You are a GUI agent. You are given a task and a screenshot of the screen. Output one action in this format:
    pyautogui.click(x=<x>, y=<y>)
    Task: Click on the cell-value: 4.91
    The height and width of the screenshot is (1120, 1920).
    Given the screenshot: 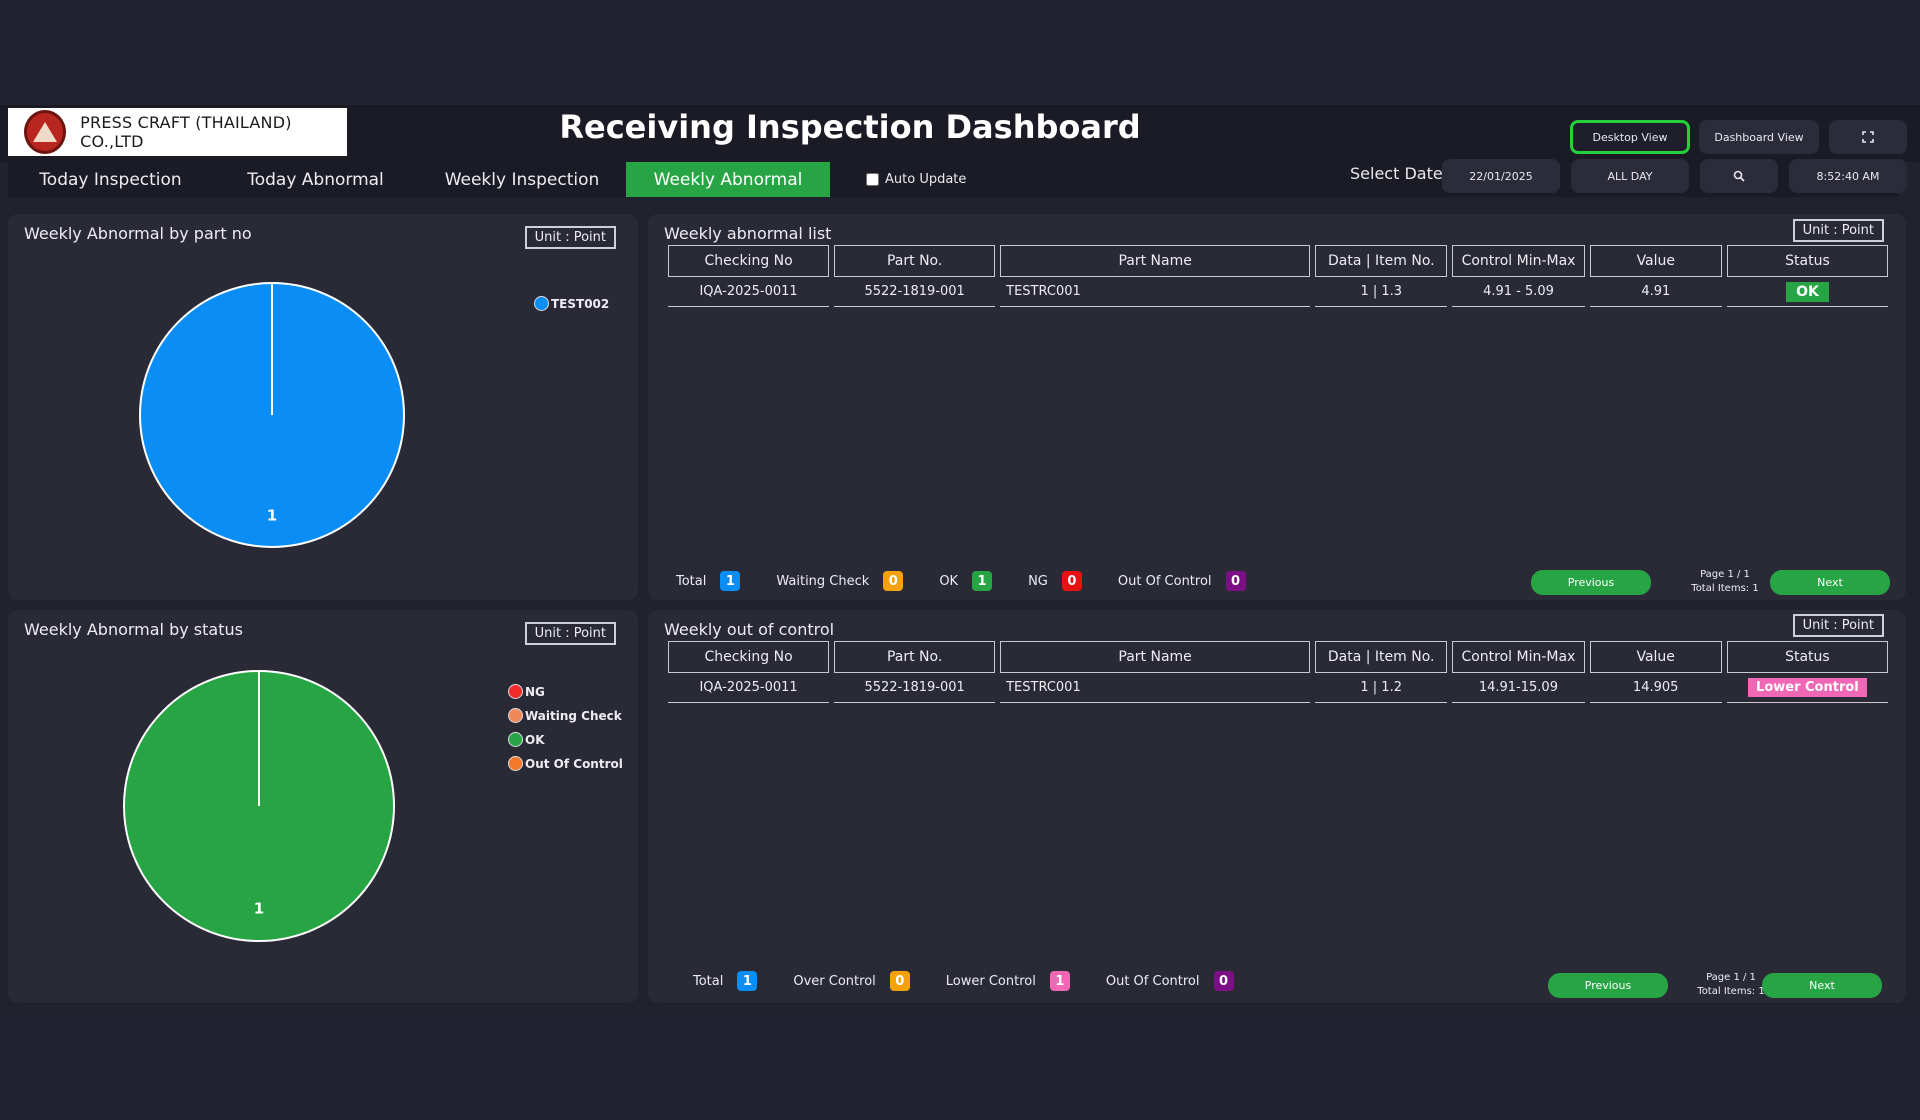 What is the action you would take?
    pyautogui.click(x=1655, y=292)
    